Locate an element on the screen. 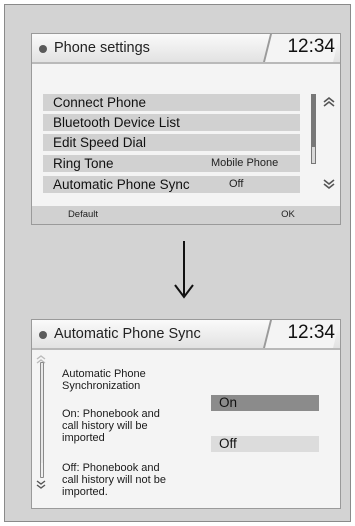  ring-tone-value: Mobile Phone is located at coordinates (245, 163).